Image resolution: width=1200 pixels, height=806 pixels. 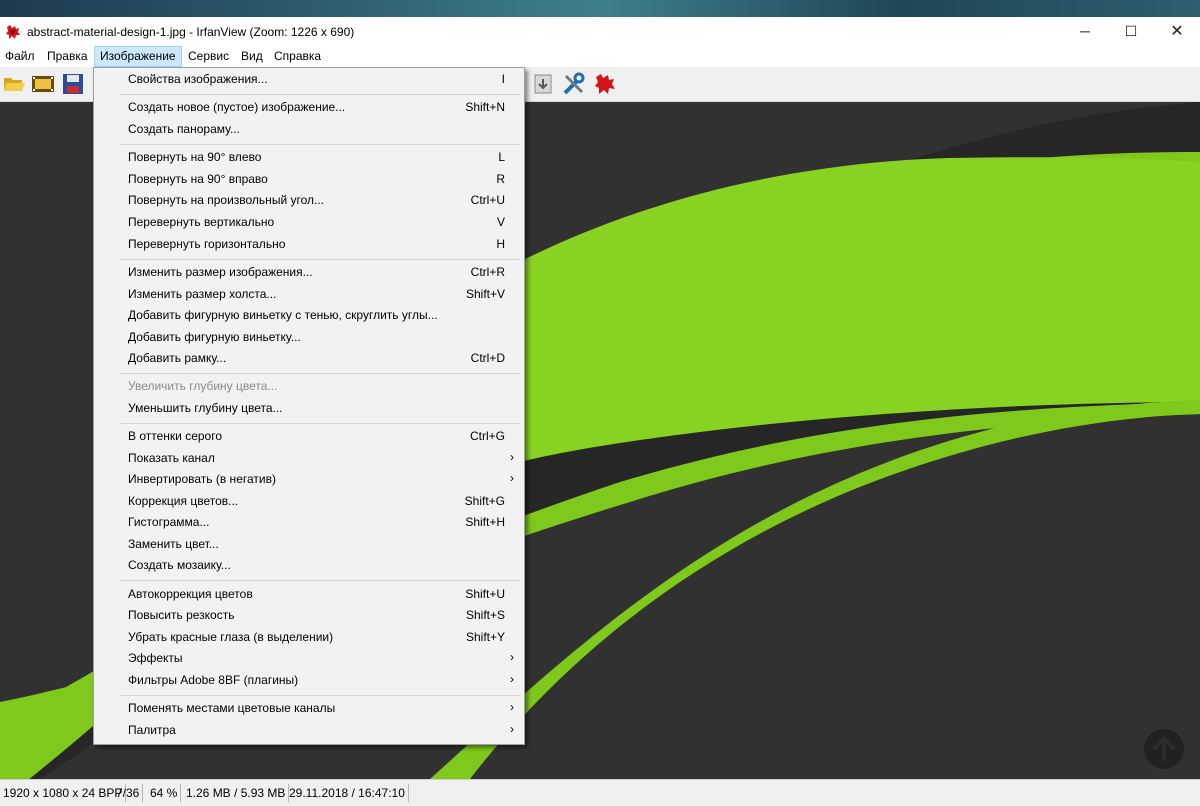 What do you see at coordinates (309, 436) in the screenshot?
I see `menu-item-grayscale: В оттенки серого Ctrl+G` at bounding box center [309, 436].